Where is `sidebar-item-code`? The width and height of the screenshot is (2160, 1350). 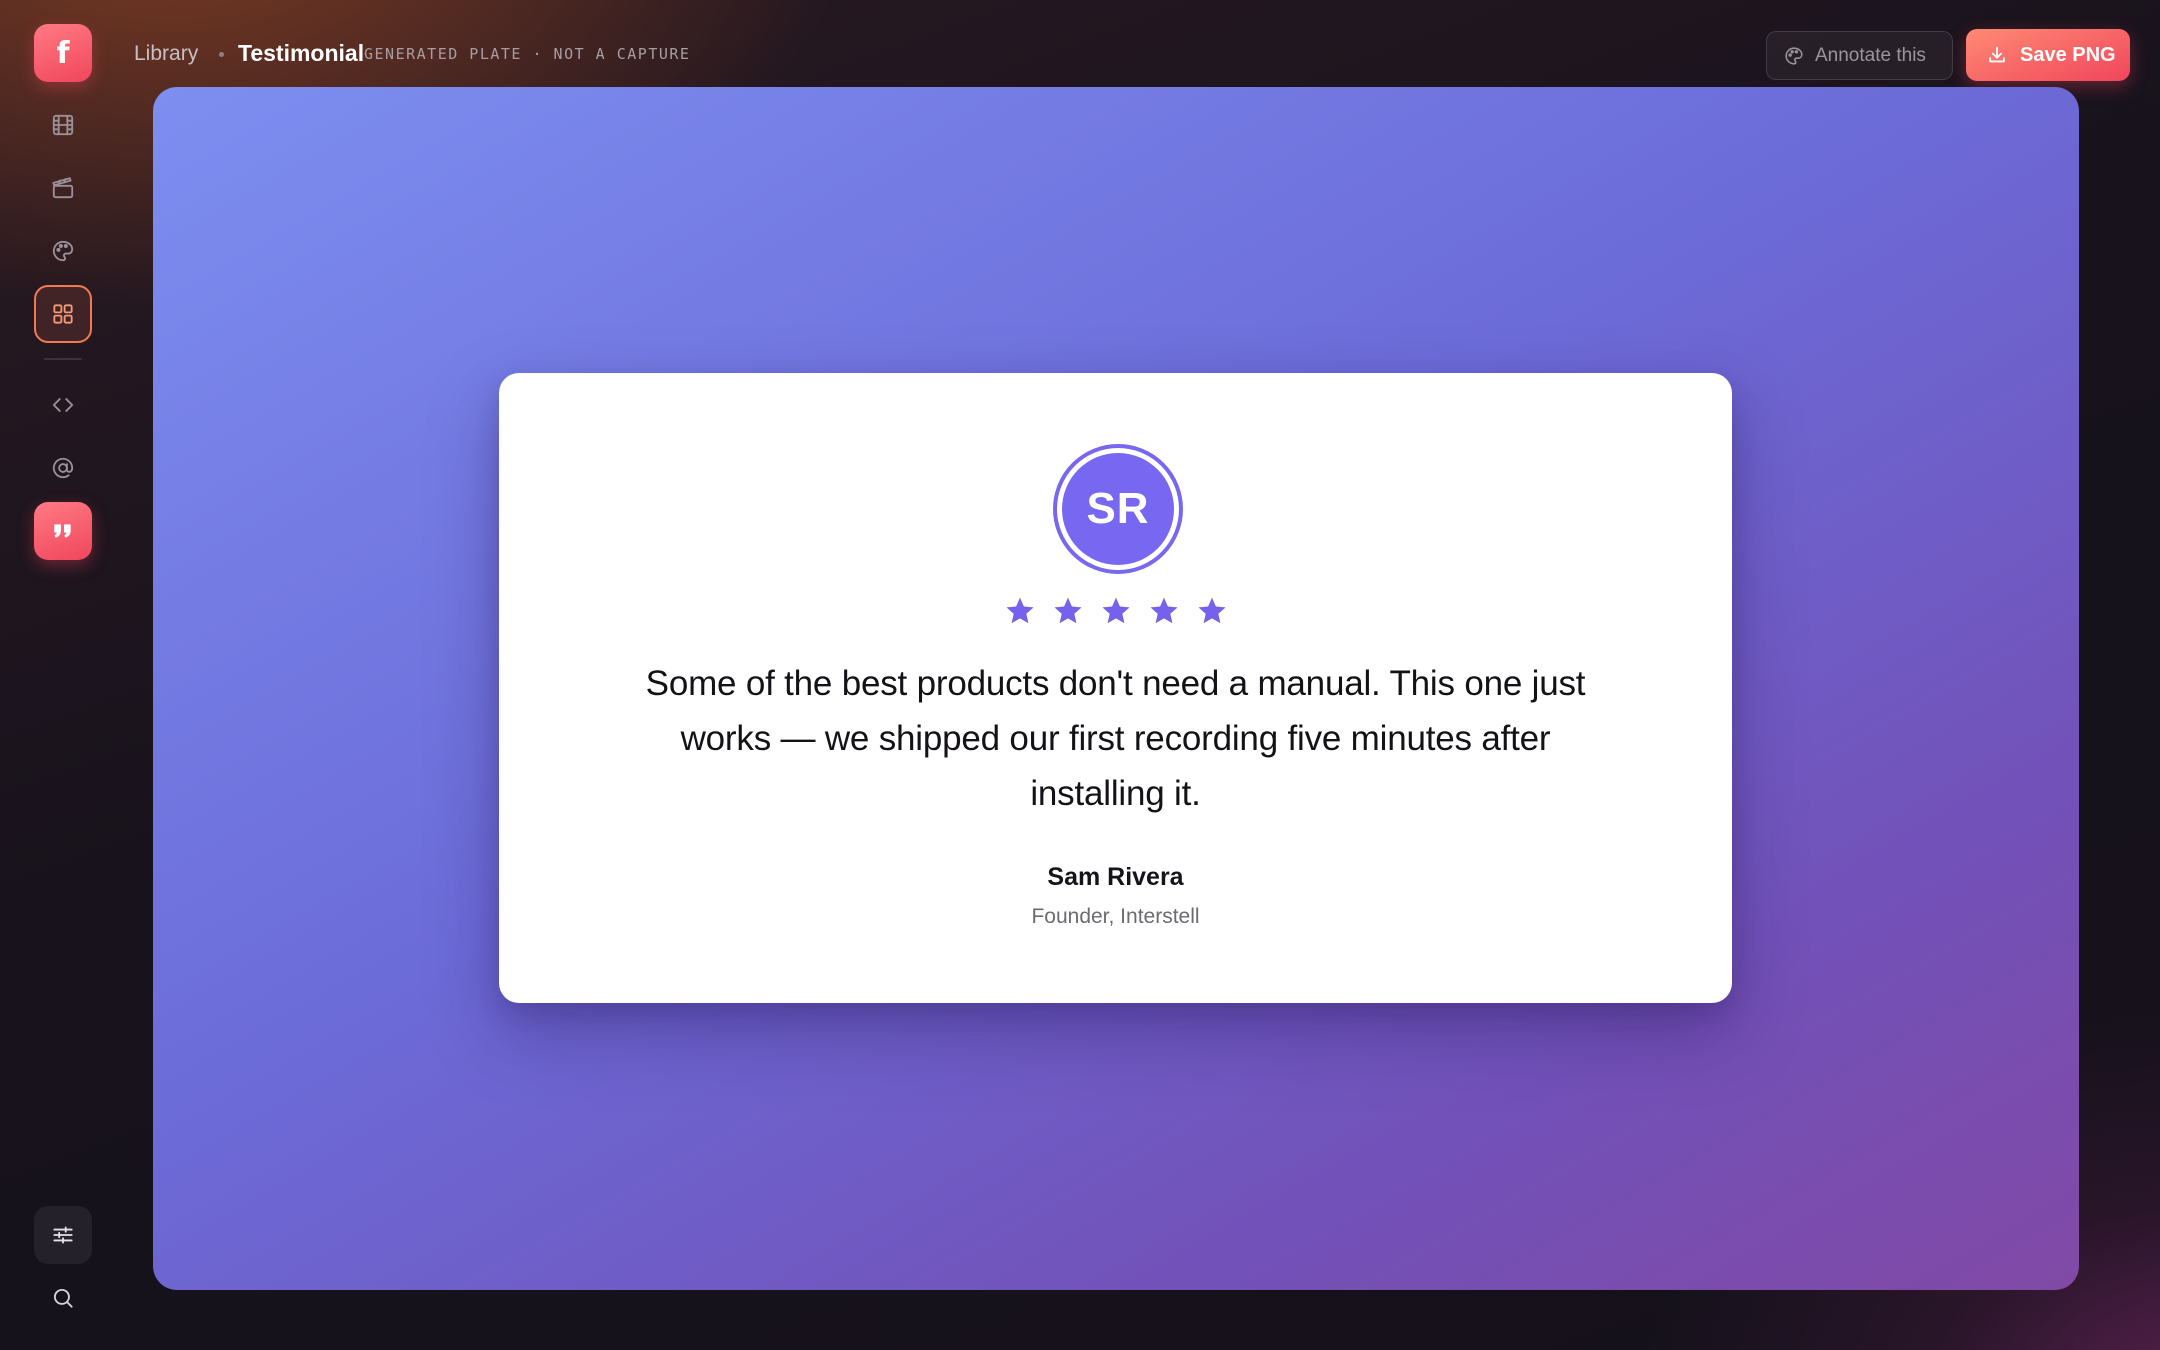 sidebar-item-code is located at coordinates (63, 405).